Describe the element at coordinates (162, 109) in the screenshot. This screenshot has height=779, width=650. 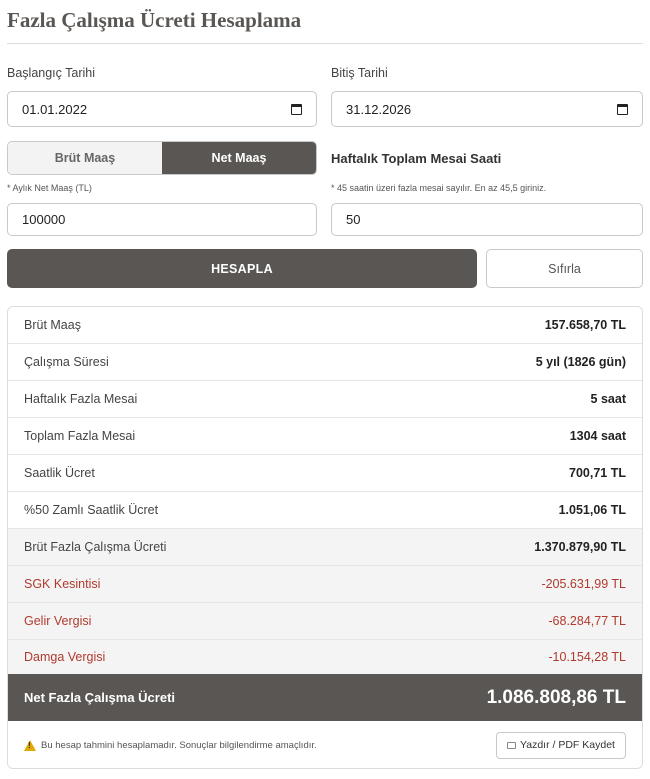
I see `start-date-input: 01.01.2022` at that location.